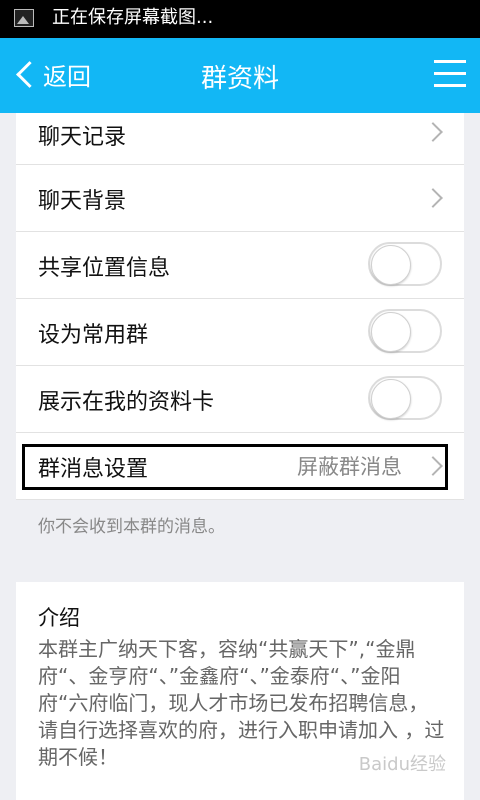 This screenshot has height=800, width=480. I want to click on row-label: 共享位置信息, so click(104, 268).